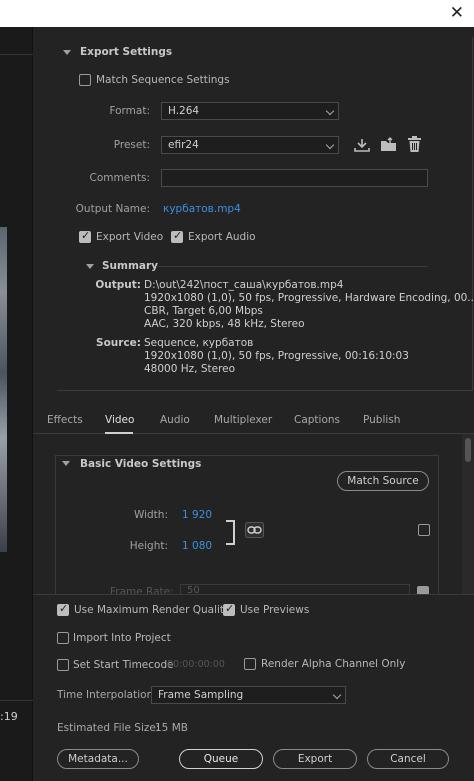 The height and width of the screenshot is (781, 474). Describe the element at coordinates (383, 481) in the screenshot. I see `match-source-button: Match Source` at that location.